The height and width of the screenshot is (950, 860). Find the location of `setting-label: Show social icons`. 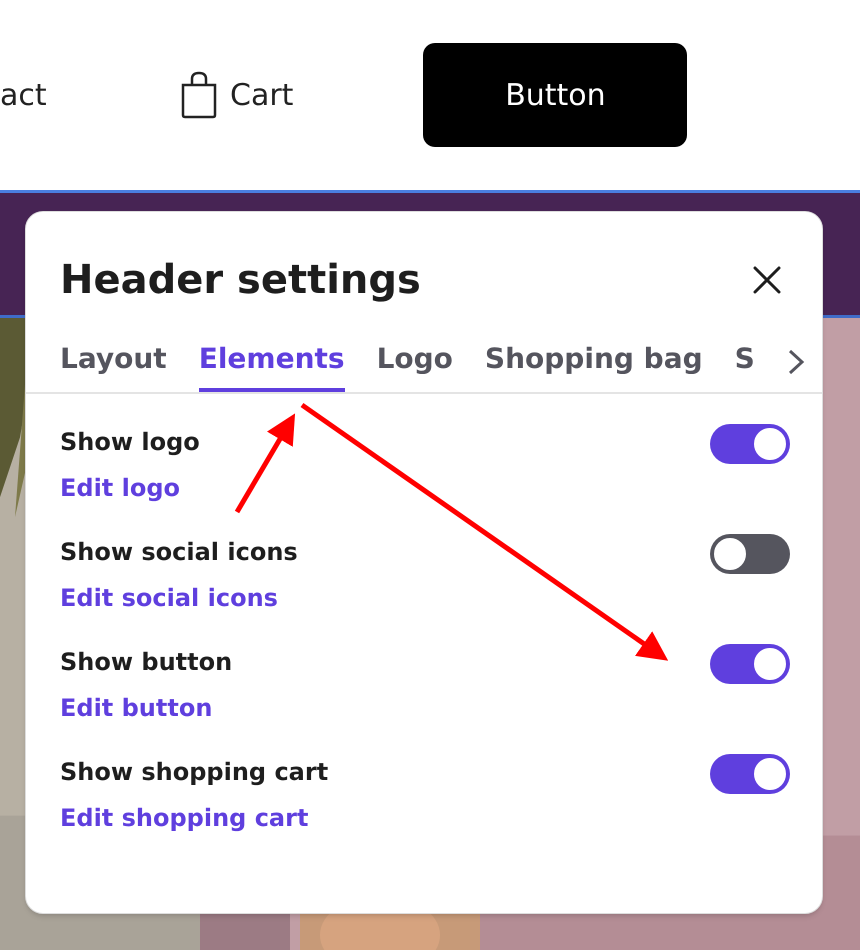

setting-label: Show social icons is located at coordinates (179, 552).